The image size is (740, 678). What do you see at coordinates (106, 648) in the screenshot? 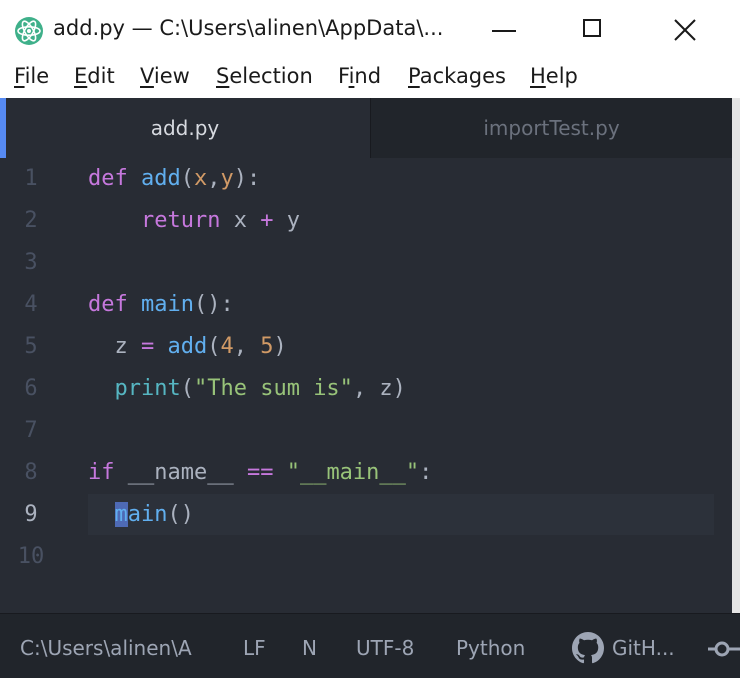
I see `status-file-path: C:\Users\alinen\A` at bounding box center [106, 648].